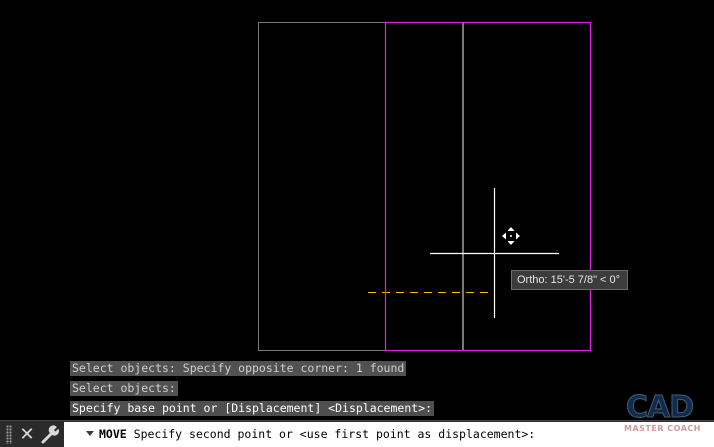  I want to click on watermark-tagline: MASTER COACH, so click(662, 428).